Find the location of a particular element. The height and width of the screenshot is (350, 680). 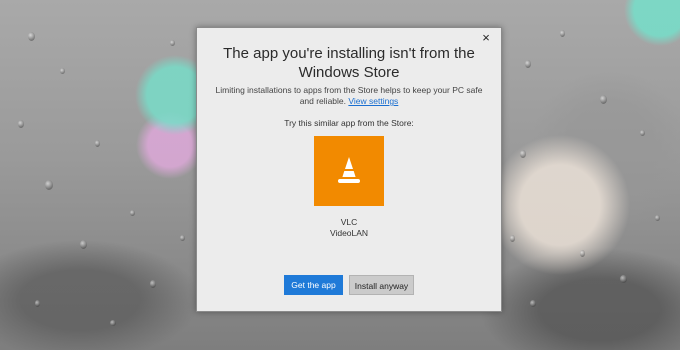

traffic-cone-icon is located at coordinates (349, 170).